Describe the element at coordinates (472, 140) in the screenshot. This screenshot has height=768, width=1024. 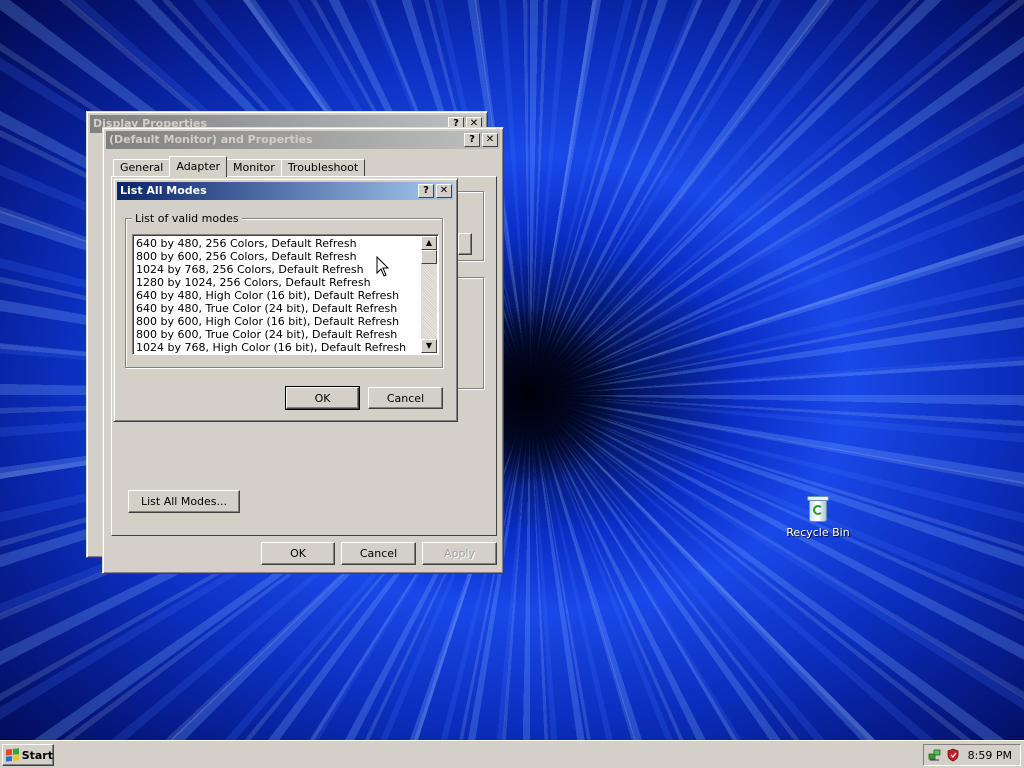
I see `monitor-properties-help-button: ?` at that location.